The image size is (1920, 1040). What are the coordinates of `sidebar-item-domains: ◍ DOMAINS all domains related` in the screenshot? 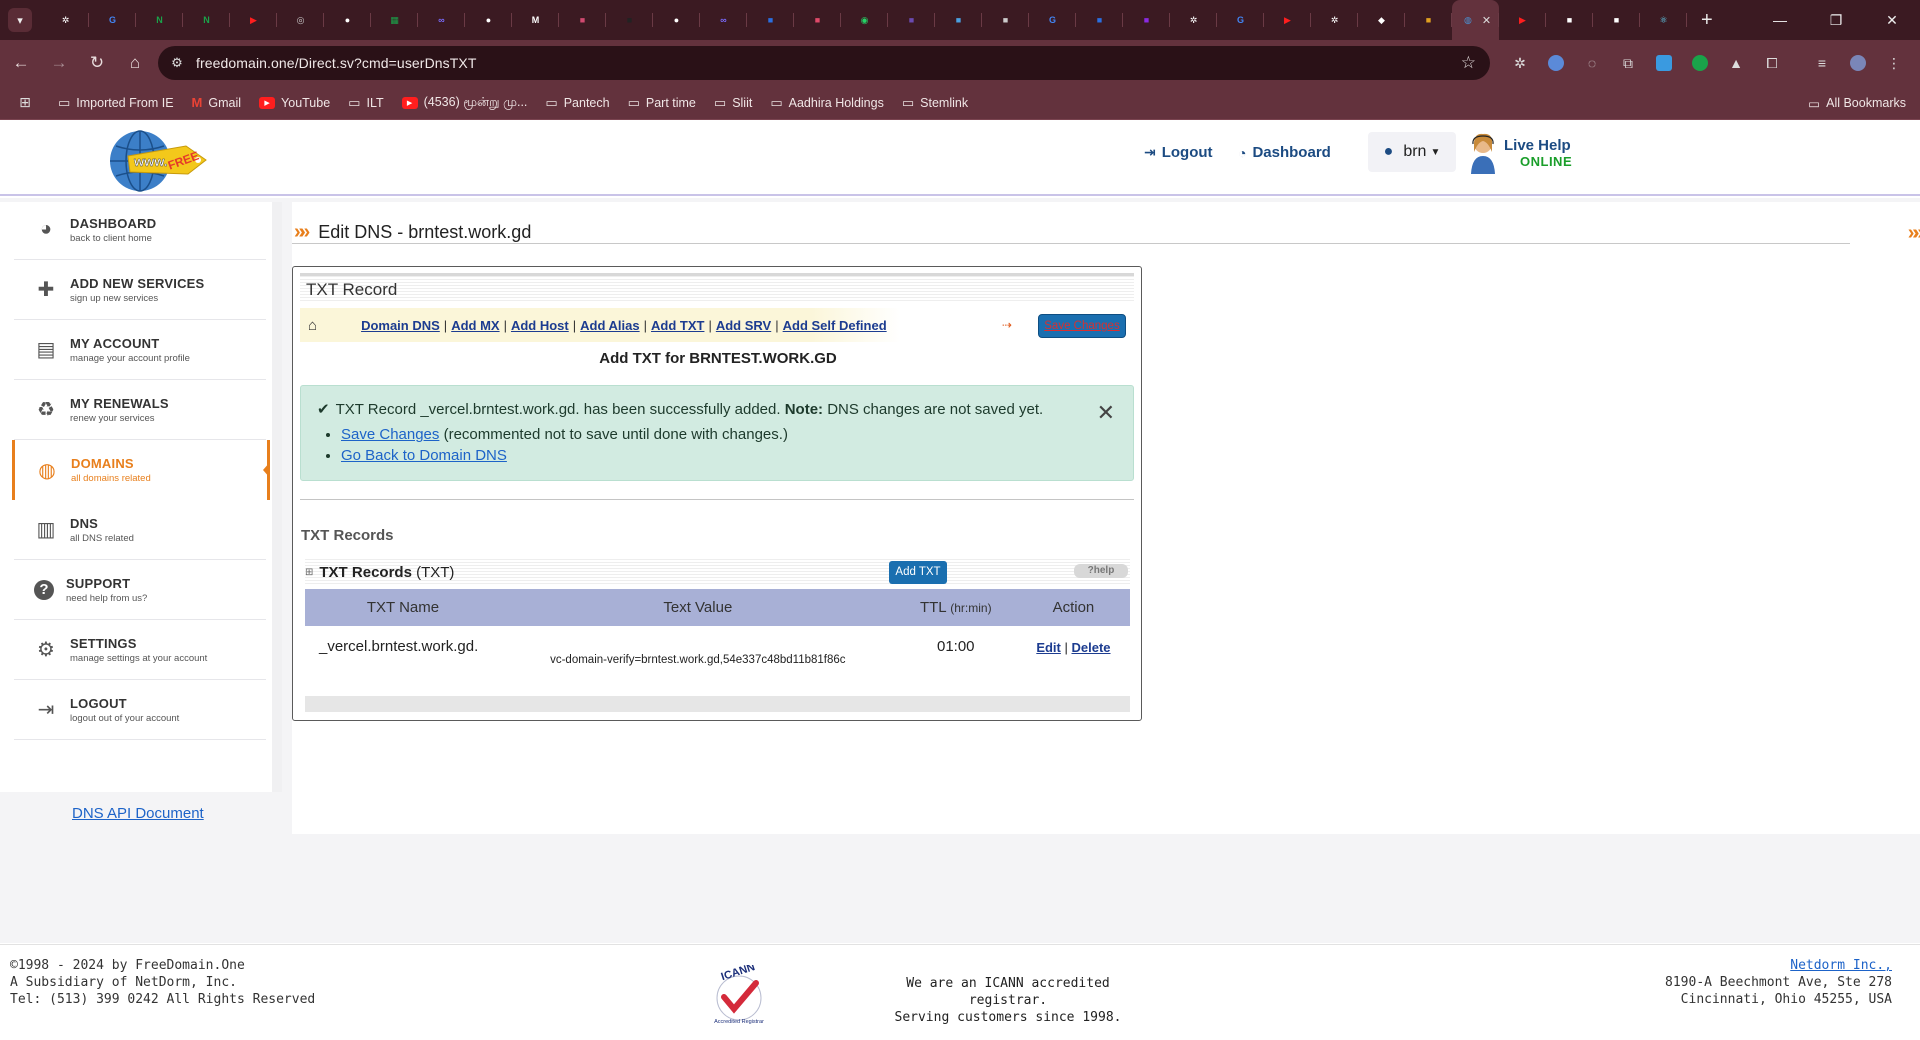 It's located at (141, 470).